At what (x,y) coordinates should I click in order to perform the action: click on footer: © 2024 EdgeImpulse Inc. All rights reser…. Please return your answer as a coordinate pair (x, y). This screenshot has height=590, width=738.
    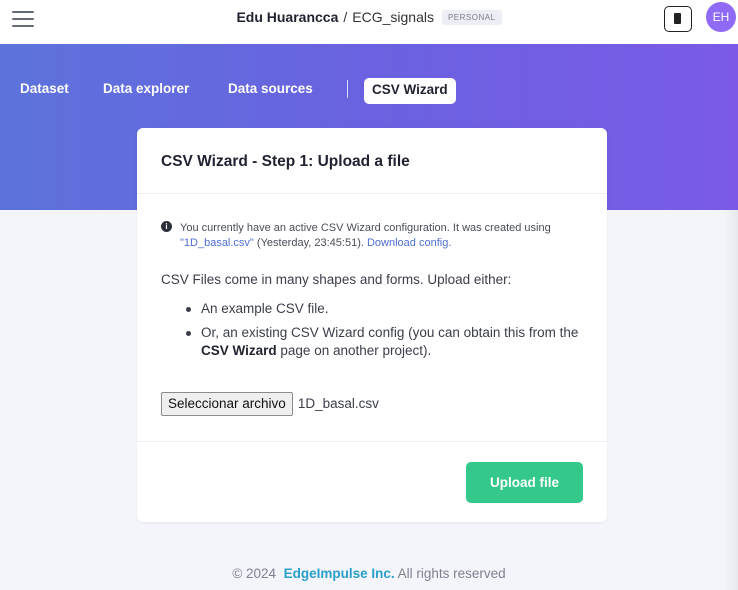
    Looking at the image, I should click on (369, 573).